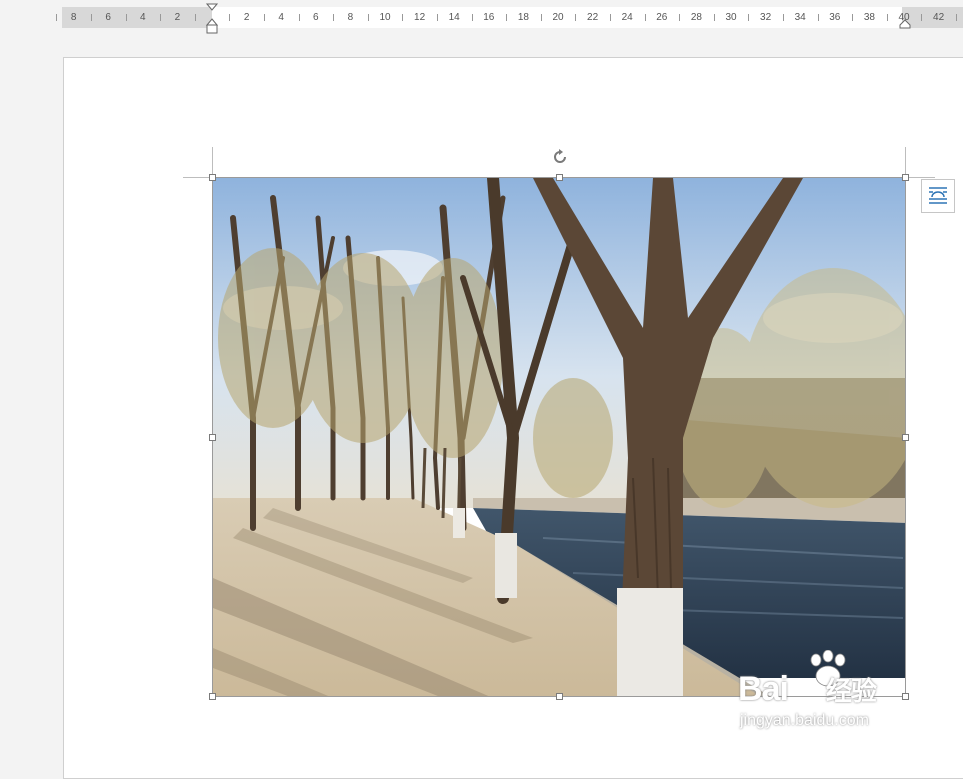 This screenshot has height=779, width=963. I want to click on ruler-label: 34, so click(800, 17).